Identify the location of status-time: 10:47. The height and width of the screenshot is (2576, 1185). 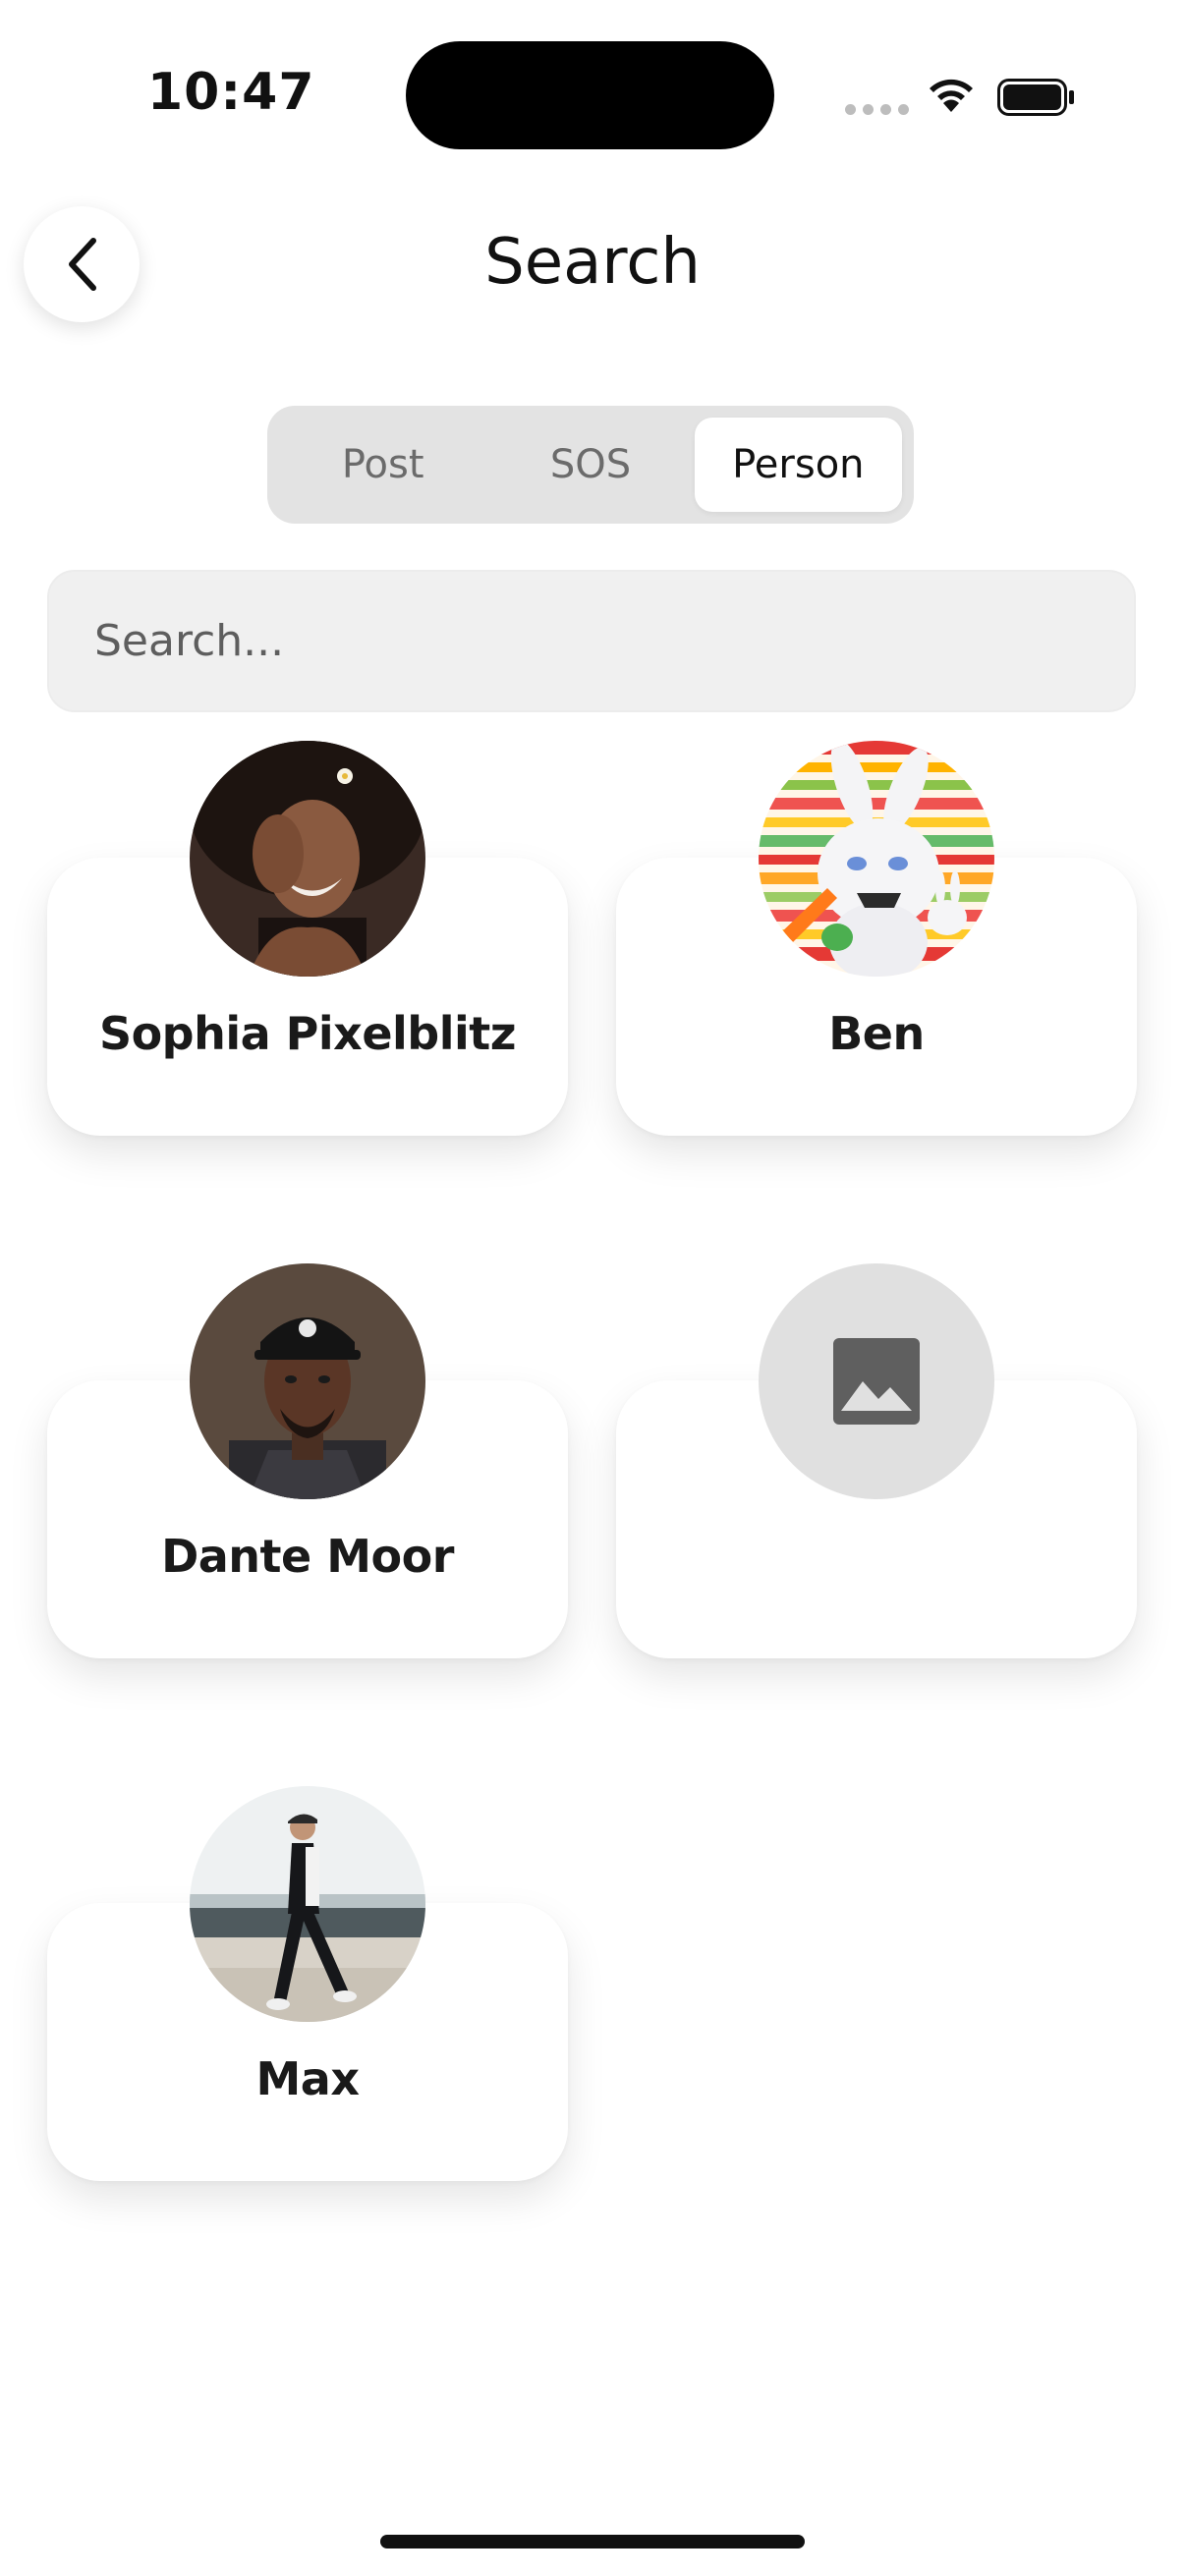
(231, 92).